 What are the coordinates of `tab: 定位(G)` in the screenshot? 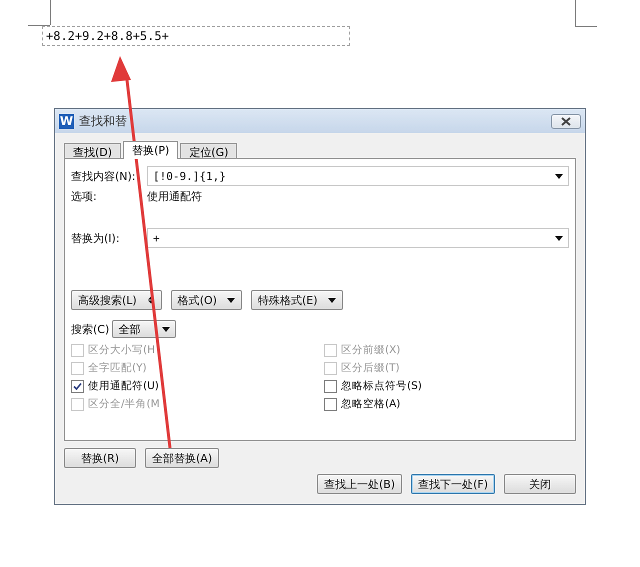 It's located at (209, 150).